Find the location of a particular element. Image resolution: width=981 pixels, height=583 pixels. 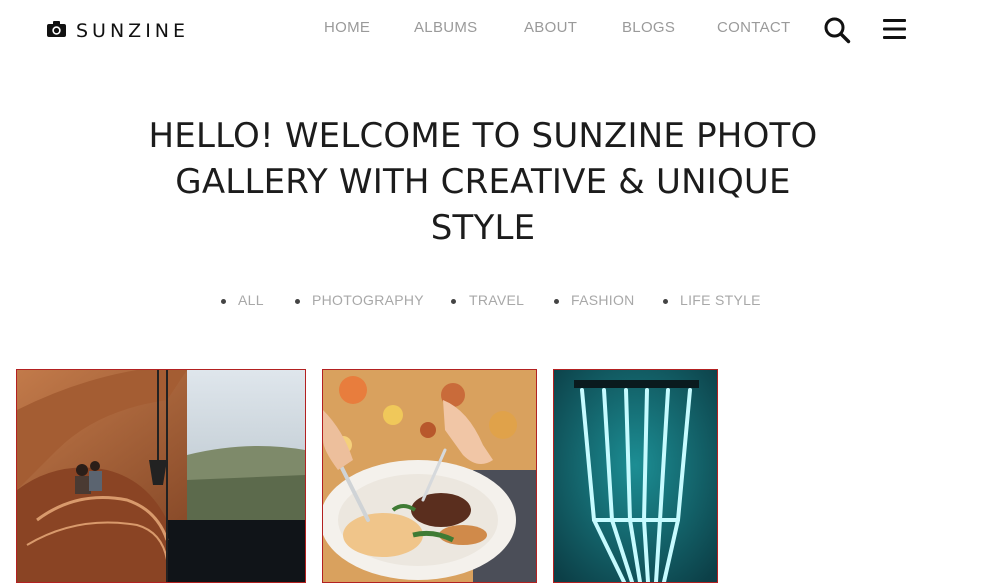

gallery-image-interior is located at coordinates (161, 476).